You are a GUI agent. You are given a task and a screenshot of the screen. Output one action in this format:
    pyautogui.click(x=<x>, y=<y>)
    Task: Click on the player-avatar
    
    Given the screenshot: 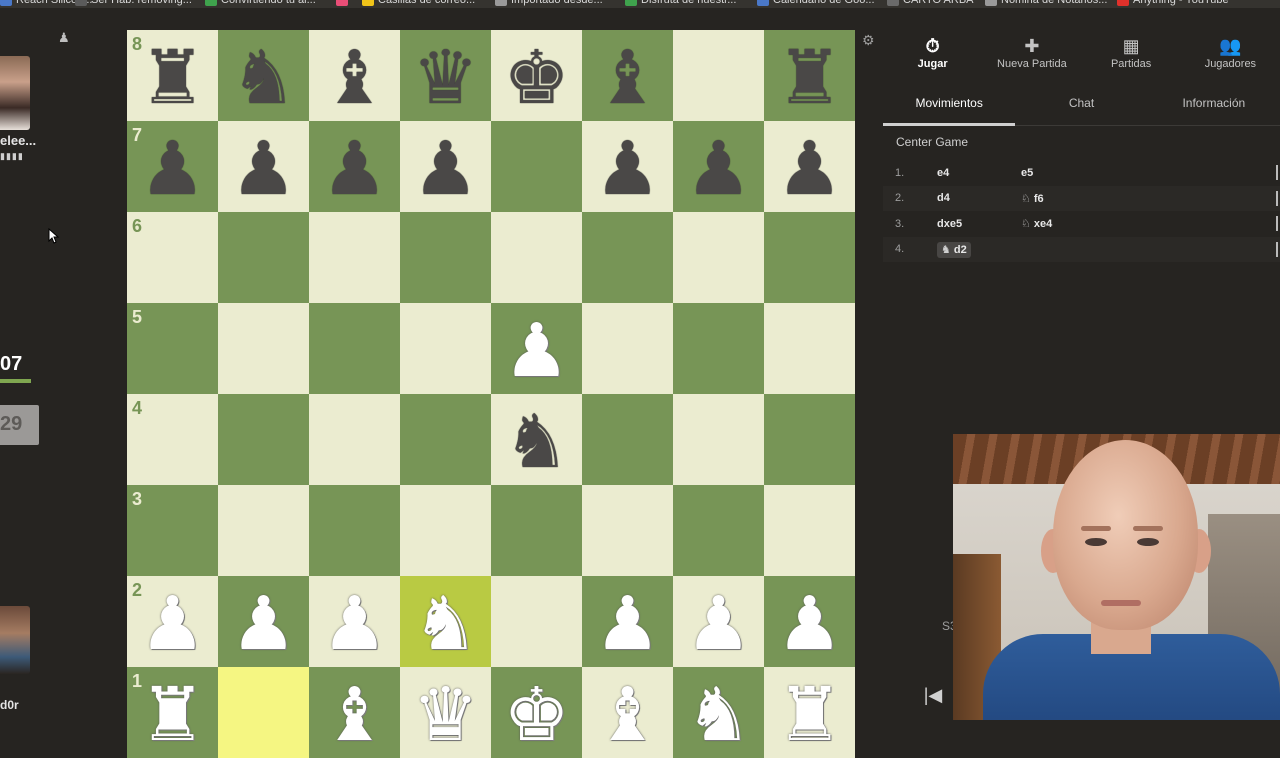 What is the action you would take?
    pyautogui.click(x=15, y=640)
    